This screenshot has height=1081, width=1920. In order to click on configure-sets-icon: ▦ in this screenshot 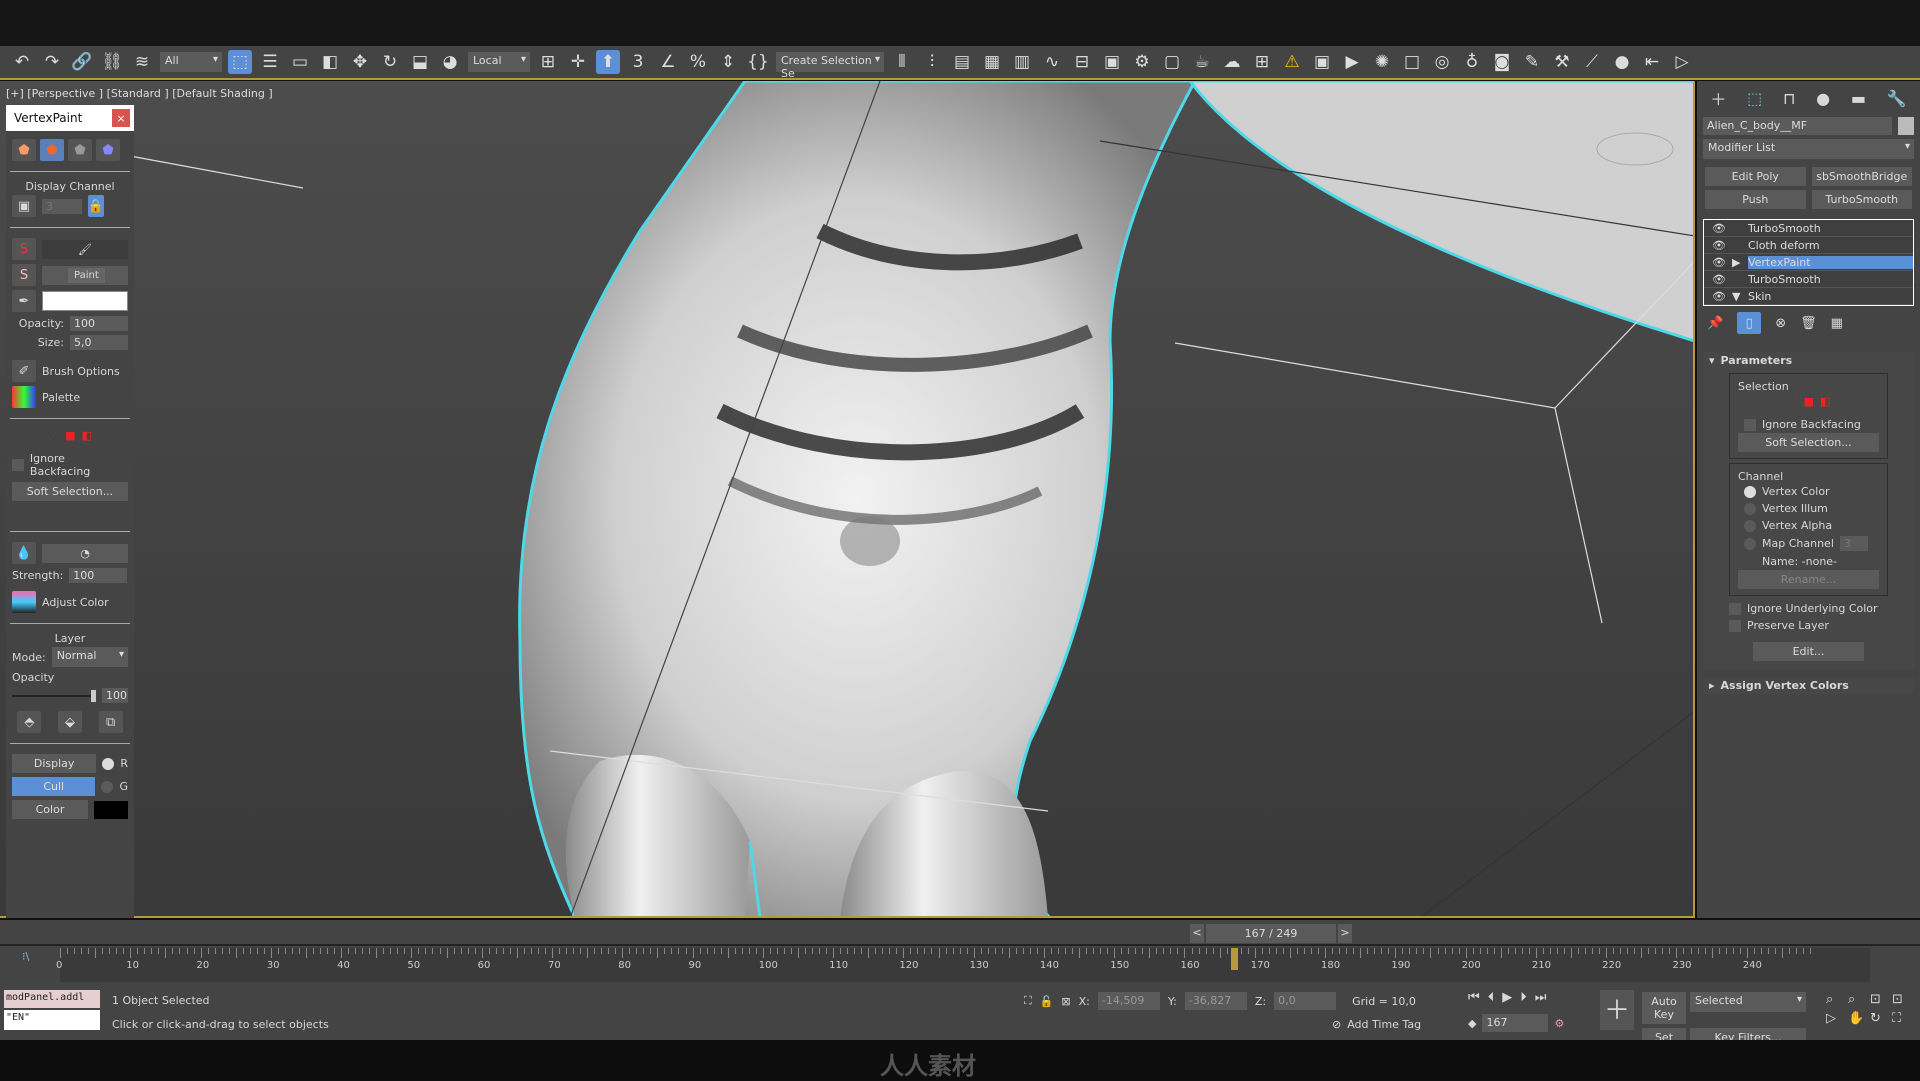, I will do `click(1837, 323)`.